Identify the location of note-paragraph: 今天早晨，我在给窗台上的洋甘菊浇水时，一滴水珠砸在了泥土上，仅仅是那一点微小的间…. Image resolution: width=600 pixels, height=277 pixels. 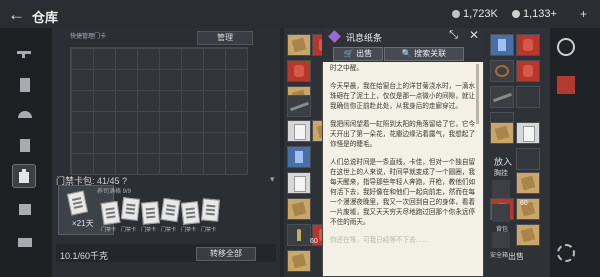
(403, 96).